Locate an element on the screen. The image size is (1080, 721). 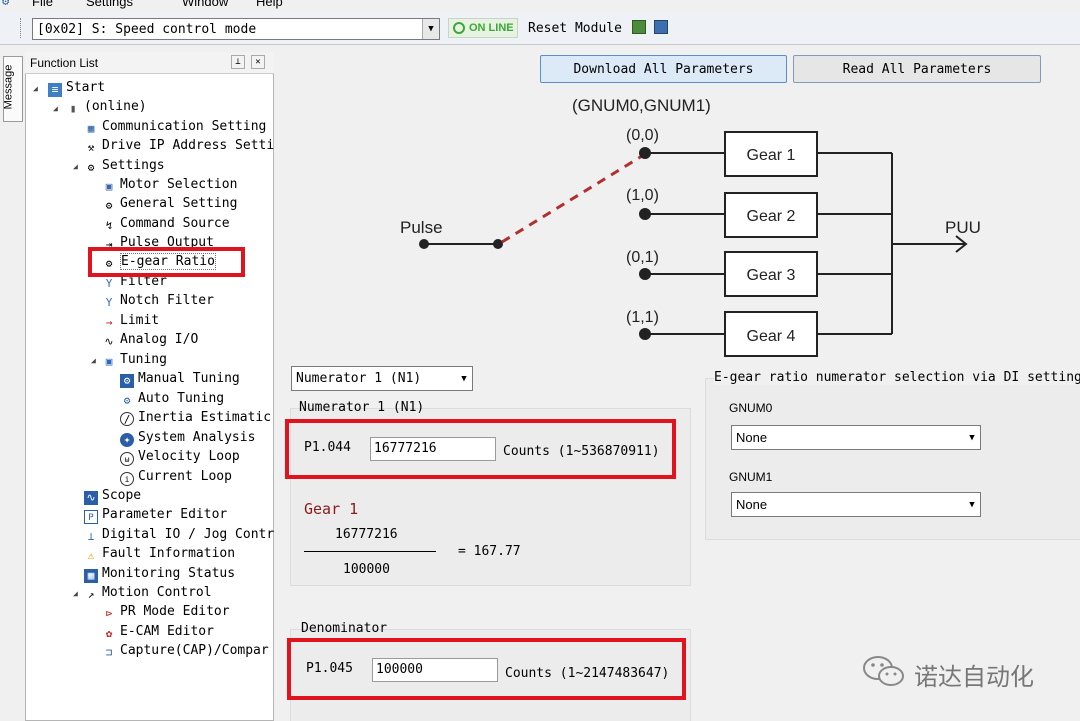
numerator-select-value: Numerator 1 (N1) is located at coordinates (359, 378).